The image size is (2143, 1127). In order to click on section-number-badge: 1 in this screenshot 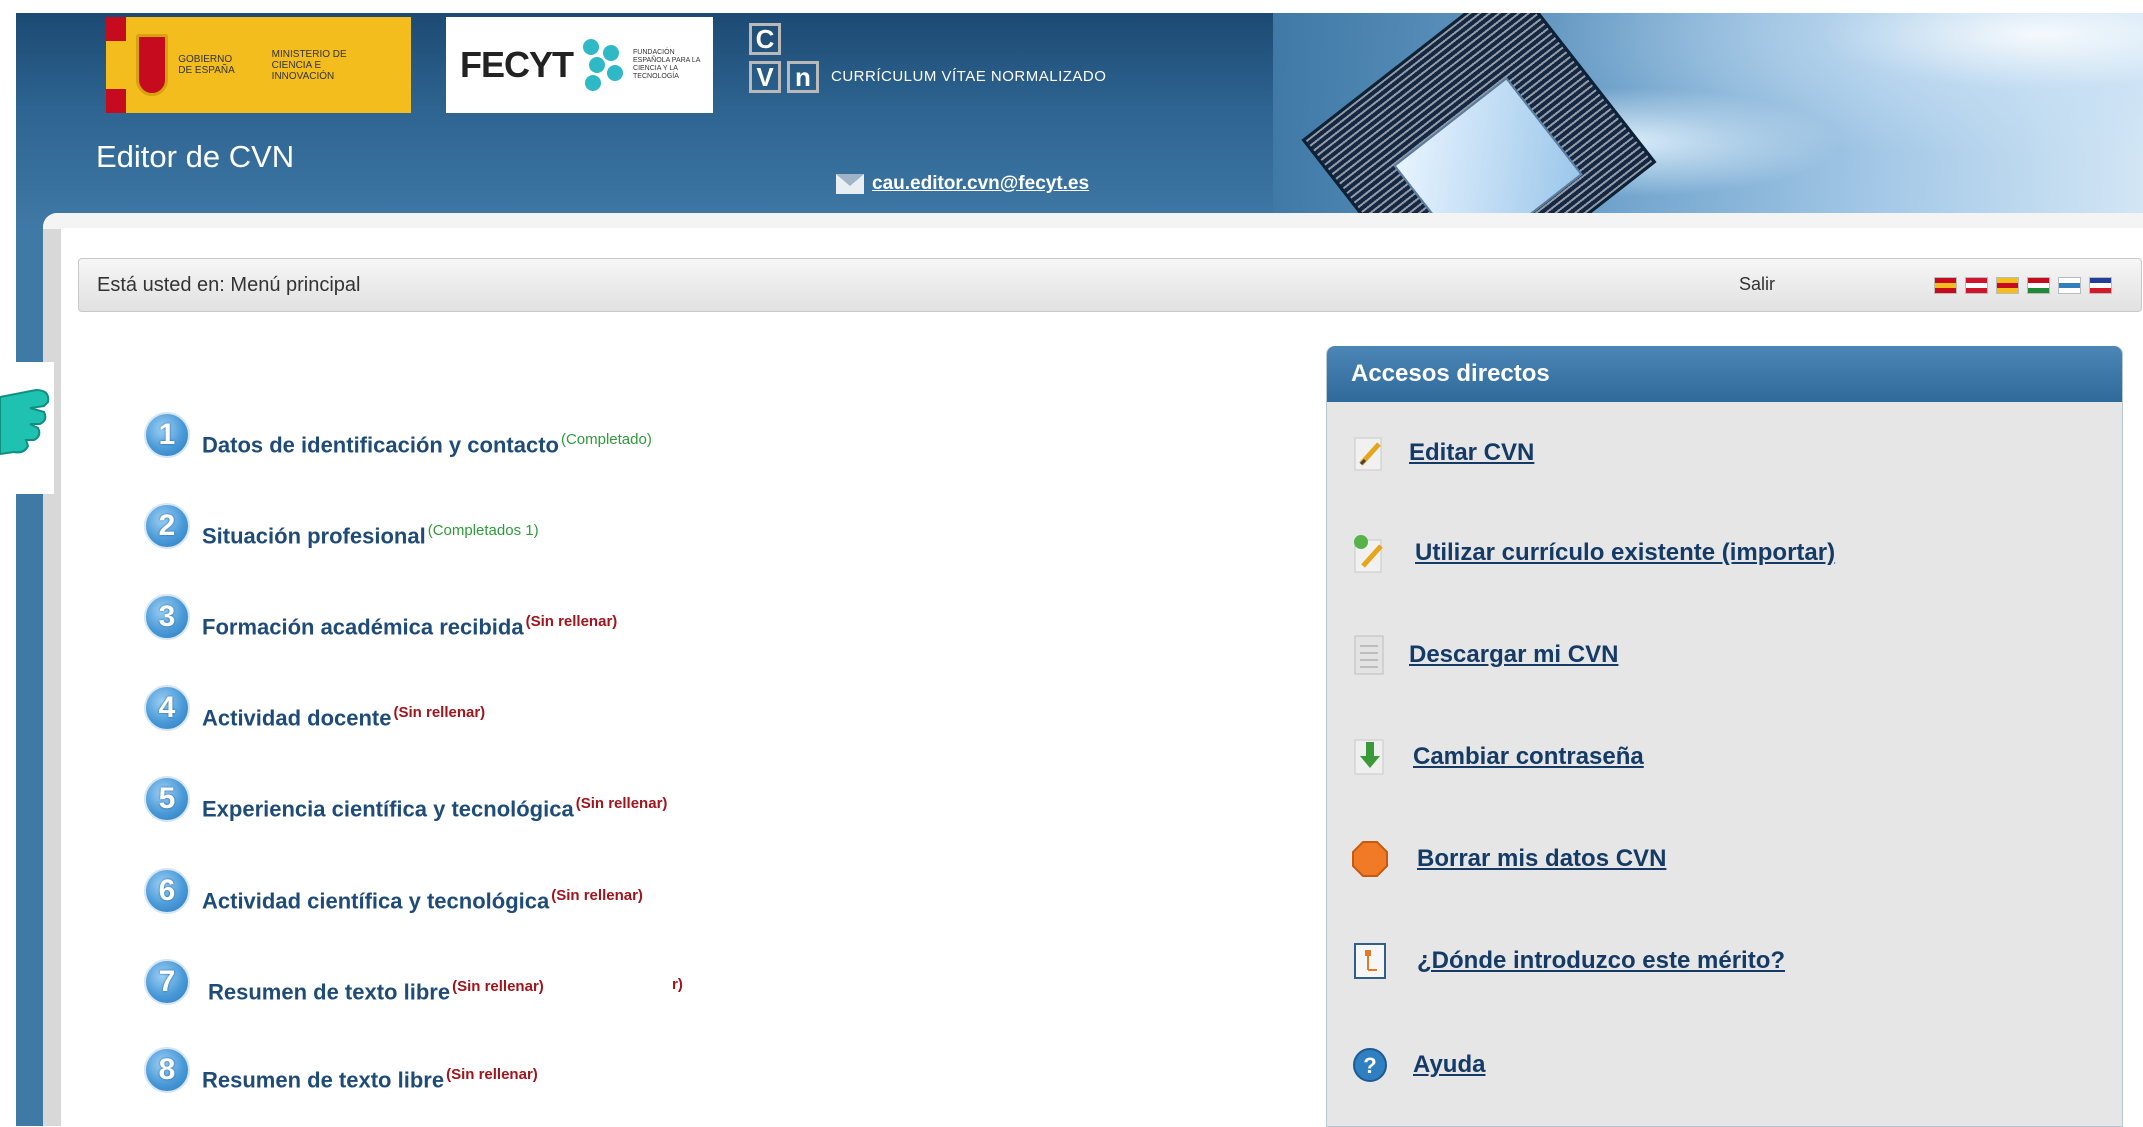, I will do `click(167, 435)`.